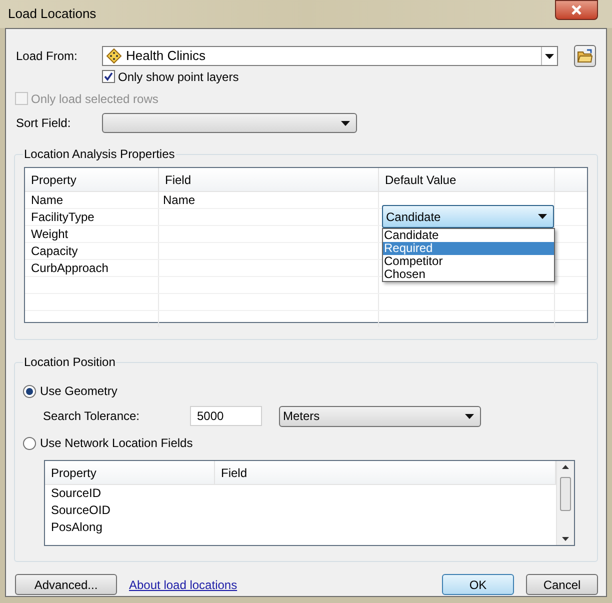 The image size is (612, 603). I want to click on checkbox, so click(108, 76).